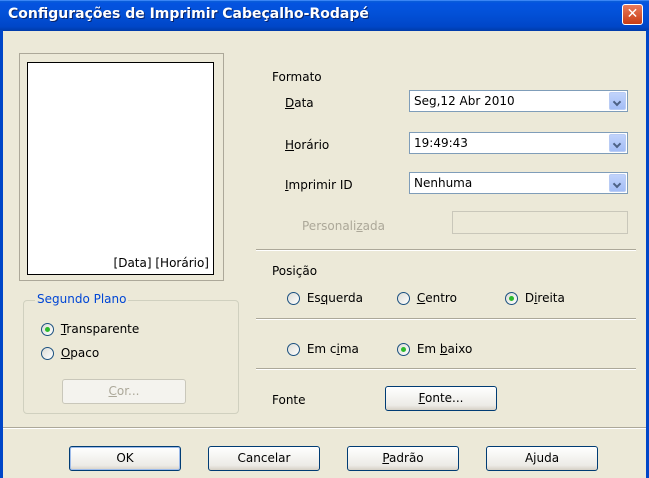 This screenshot has width=649, height=478. Describe the element at coordinates (343, 226) in the screenshot. I see `custom-label: Personalizada` at that location.